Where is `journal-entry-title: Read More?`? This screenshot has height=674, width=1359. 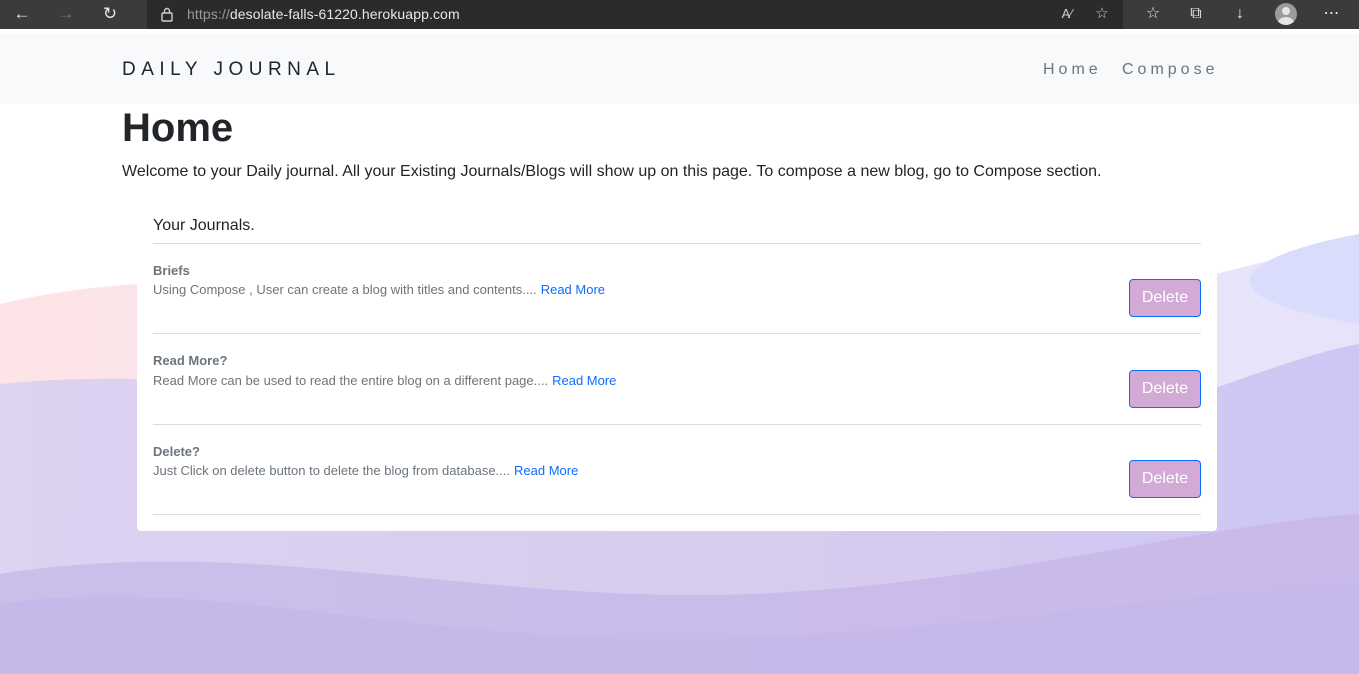
journal-entry-title: Read More? is located at coordinates (190, 360).